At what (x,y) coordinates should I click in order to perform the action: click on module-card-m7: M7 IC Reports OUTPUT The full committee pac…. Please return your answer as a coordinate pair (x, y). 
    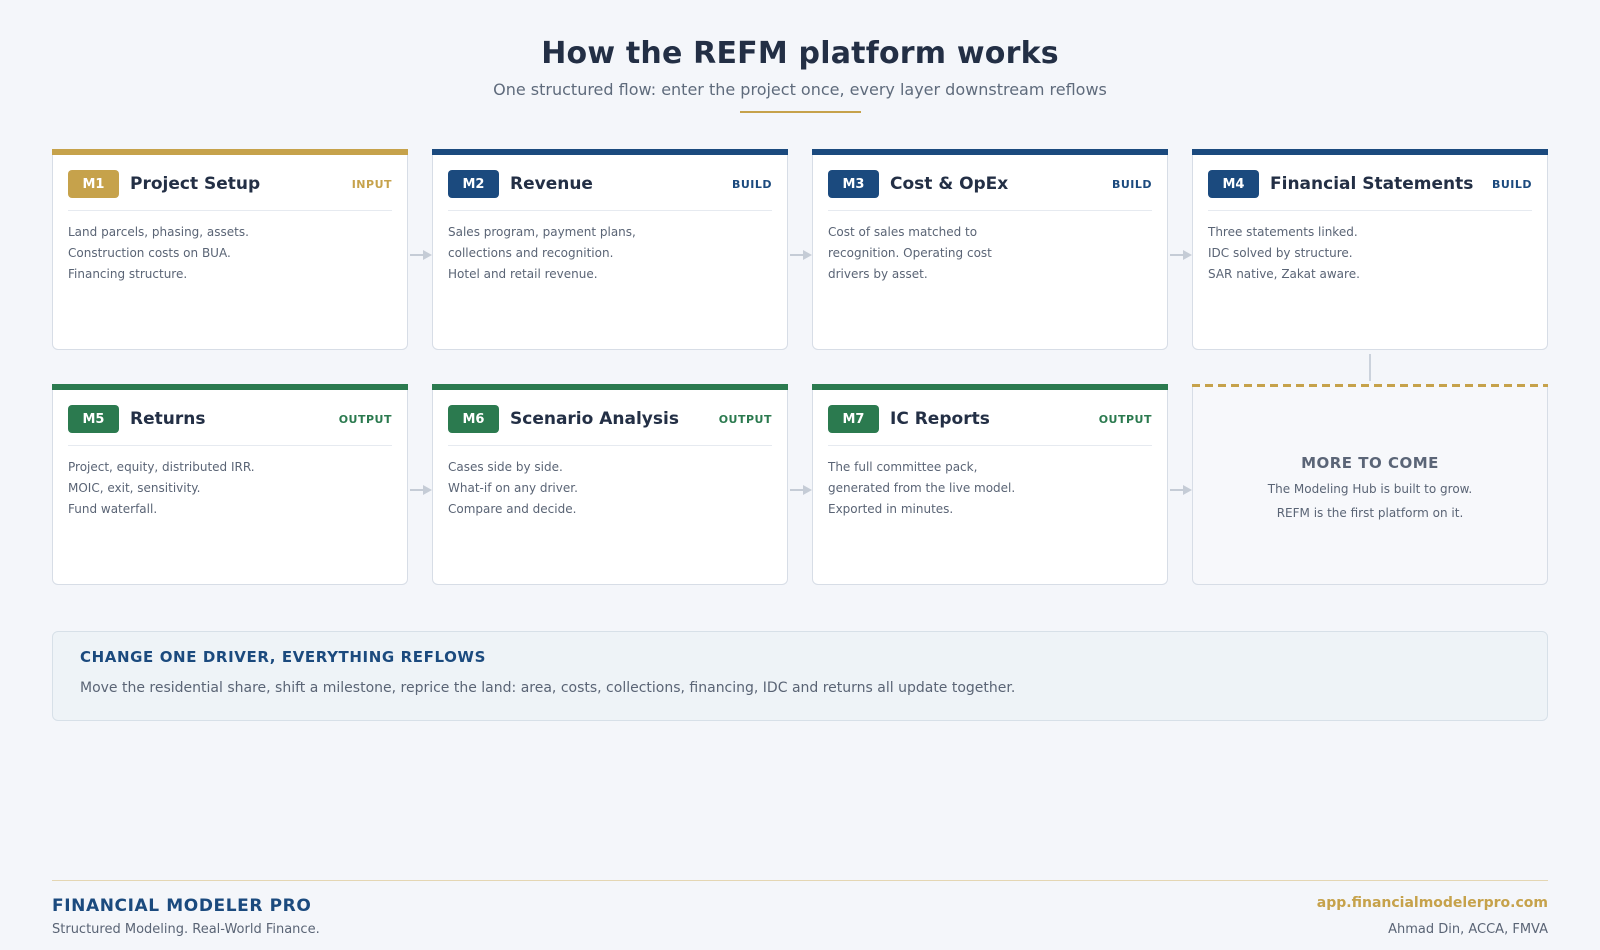
    Looking at the image, I should click on (990, 484).